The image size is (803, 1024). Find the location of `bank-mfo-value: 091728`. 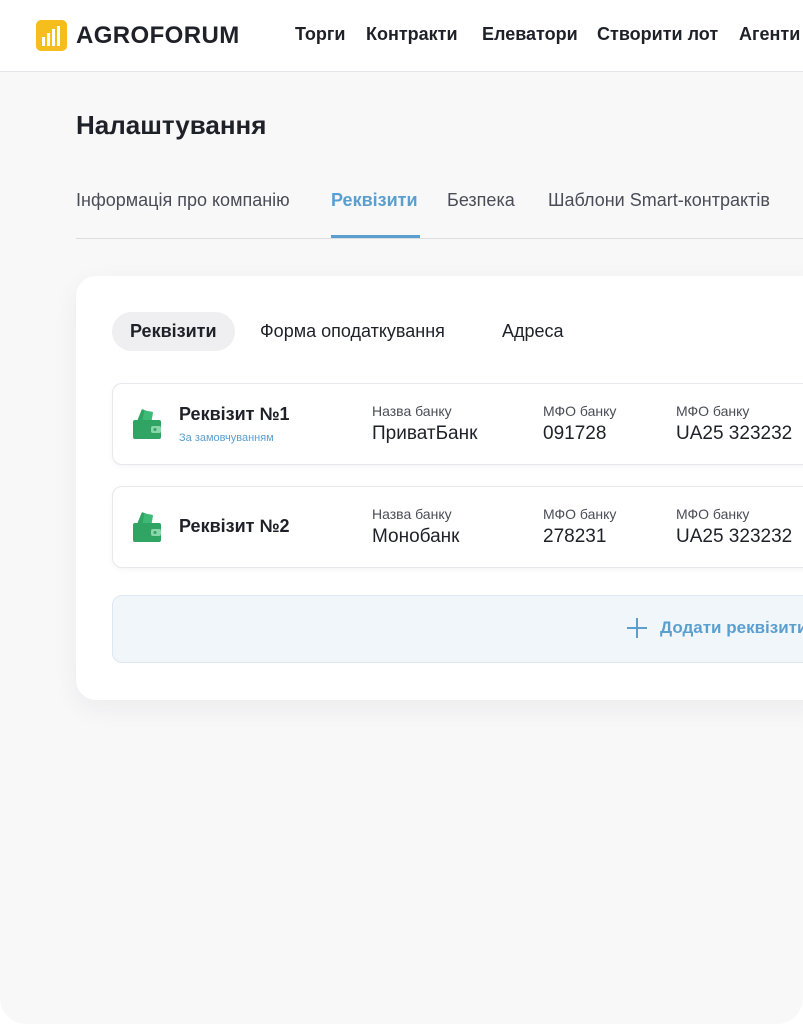

bank-mfo-value: 091728 is located at coordinates (575, 433).